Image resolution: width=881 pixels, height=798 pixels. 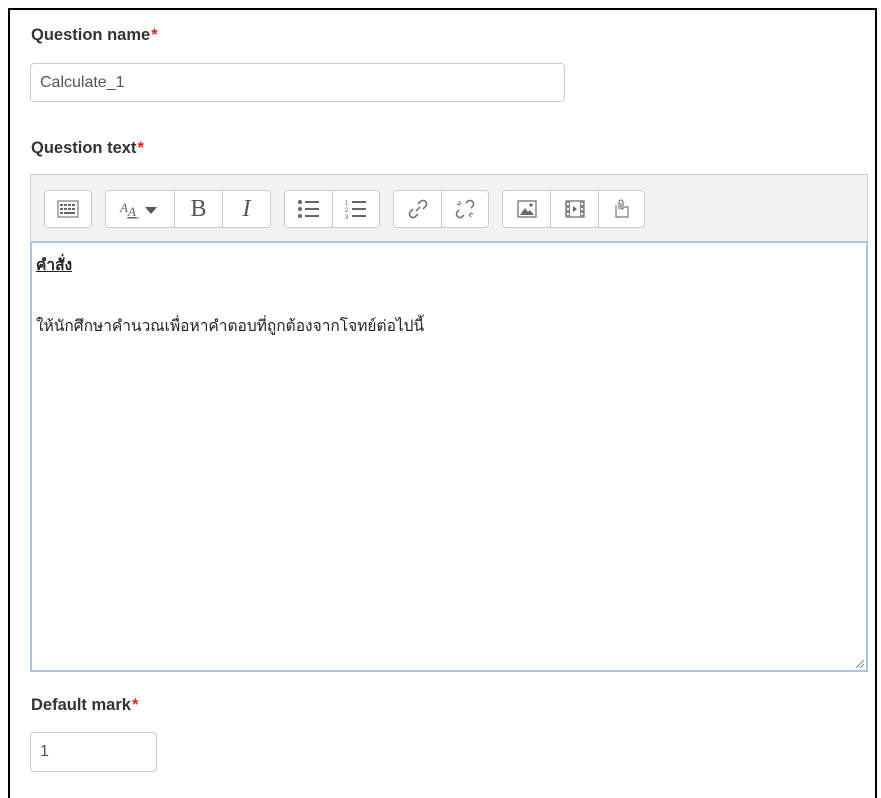 I want to click on font-size-icon: A A, so click(x=138, y=209).